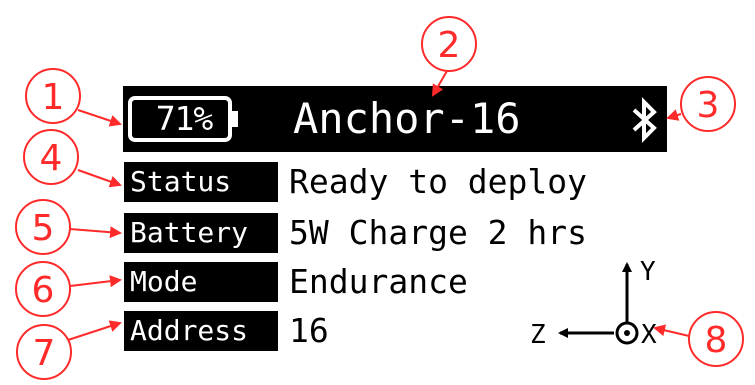  I want to click on y-axis-label: Y, so click(648, 272).